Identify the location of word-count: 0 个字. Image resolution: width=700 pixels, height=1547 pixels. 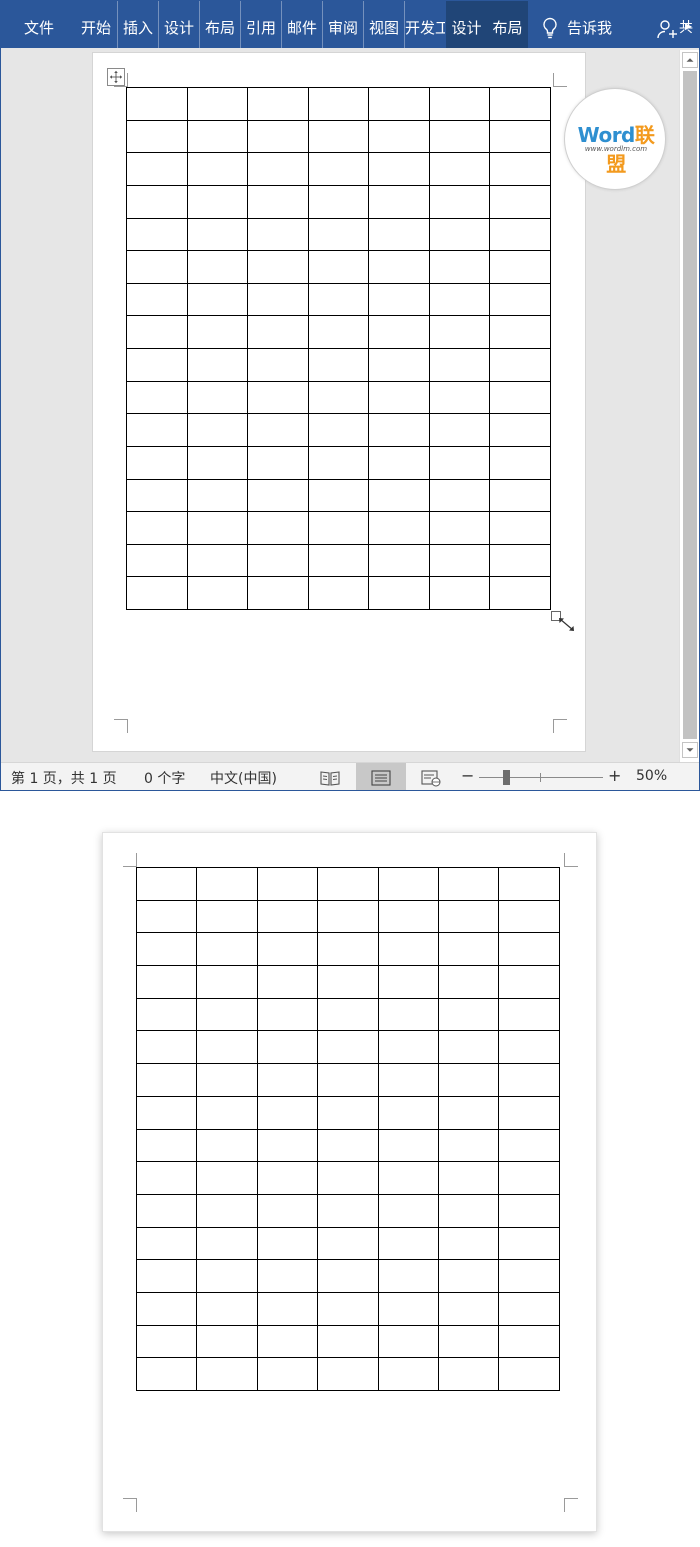
(164, 778).